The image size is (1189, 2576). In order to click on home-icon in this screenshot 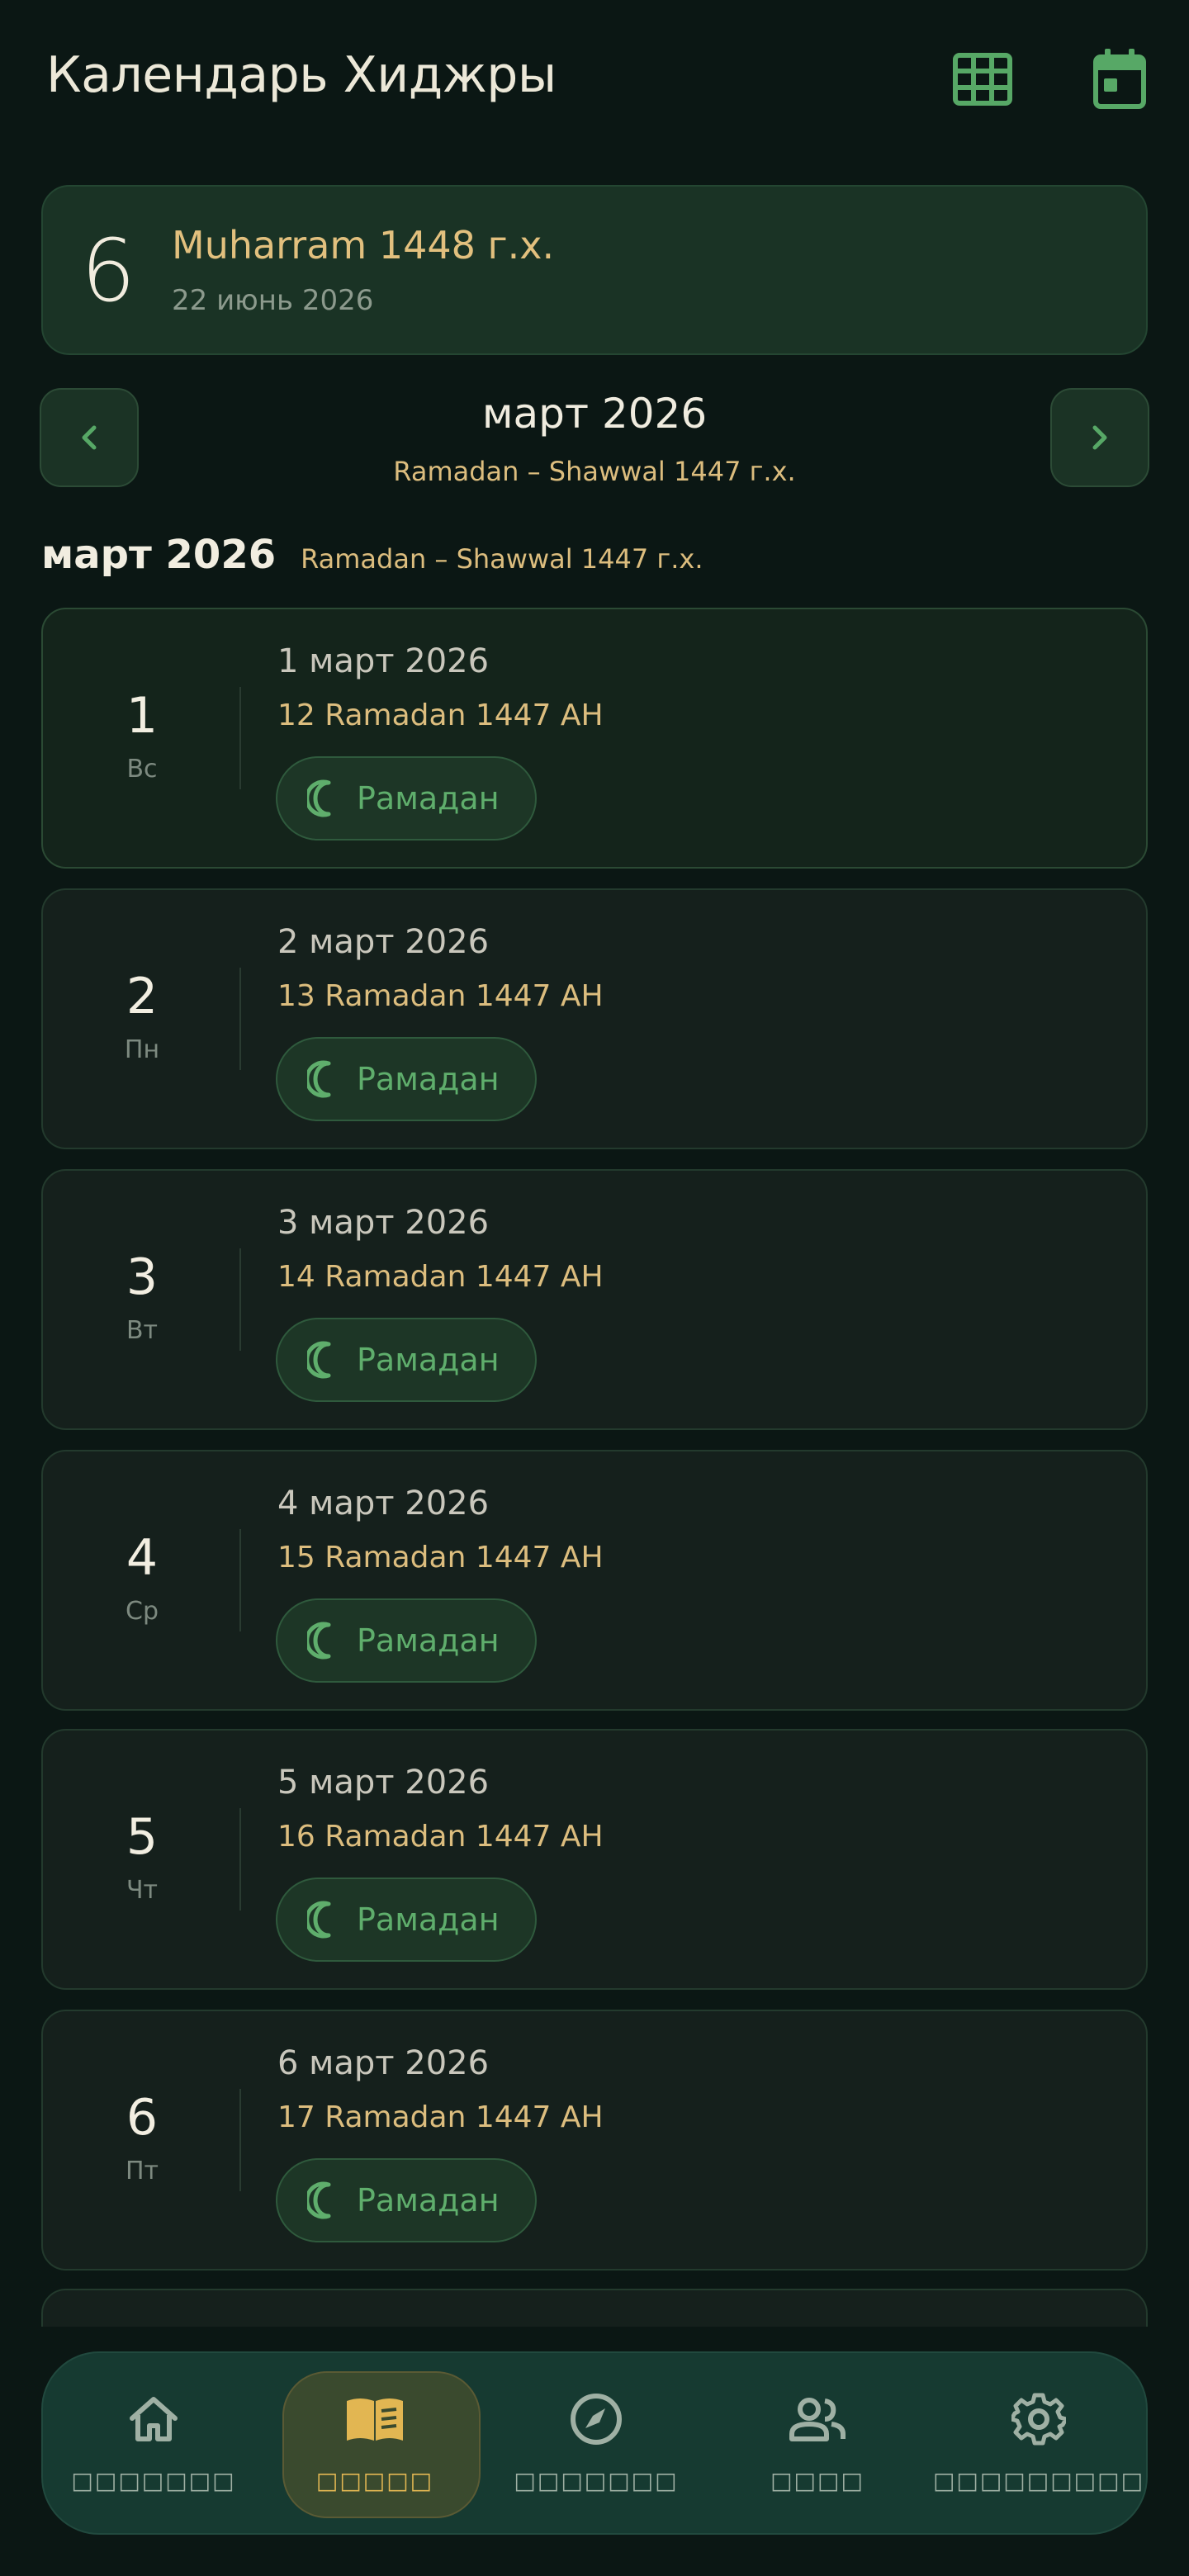, I will do `click(153, 2419)`.